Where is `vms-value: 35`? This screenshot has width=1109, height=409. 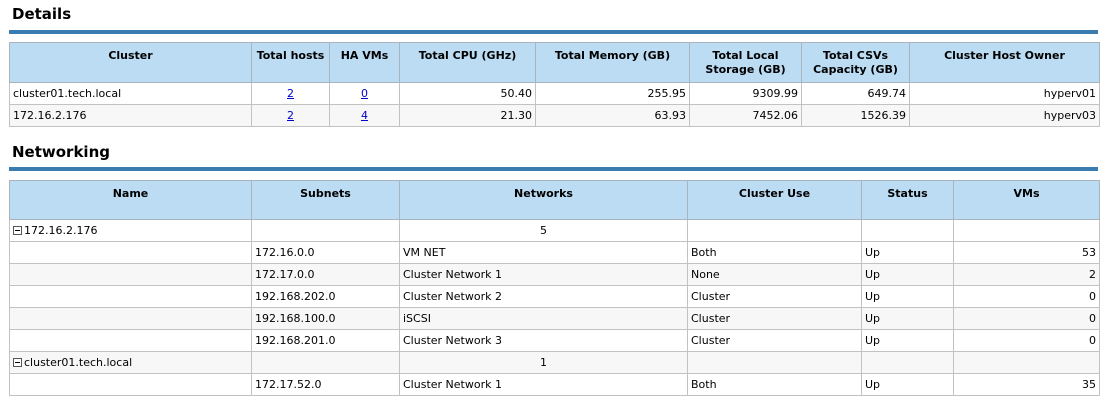 vms-value: 35 is located at coordinates (1026, 384).